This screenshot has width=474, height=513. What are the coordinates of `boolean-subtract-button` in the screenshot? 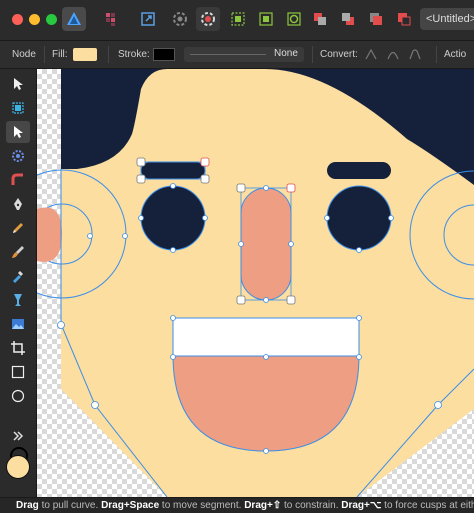 It's located at (404, 19).